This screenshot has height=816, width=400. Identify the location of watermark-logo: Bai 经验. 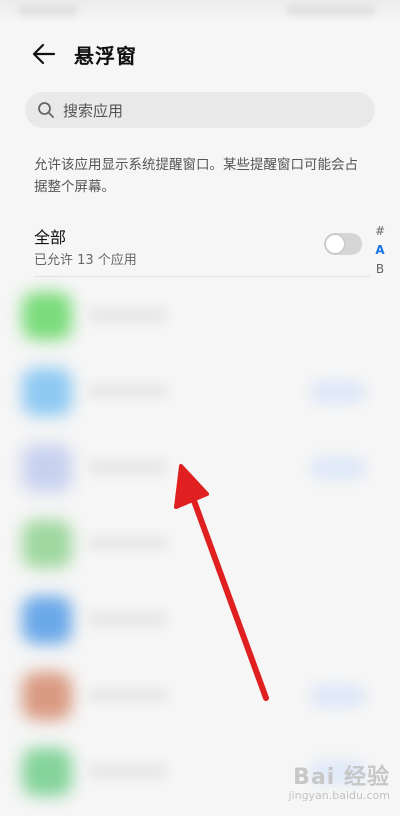
(341, 777).